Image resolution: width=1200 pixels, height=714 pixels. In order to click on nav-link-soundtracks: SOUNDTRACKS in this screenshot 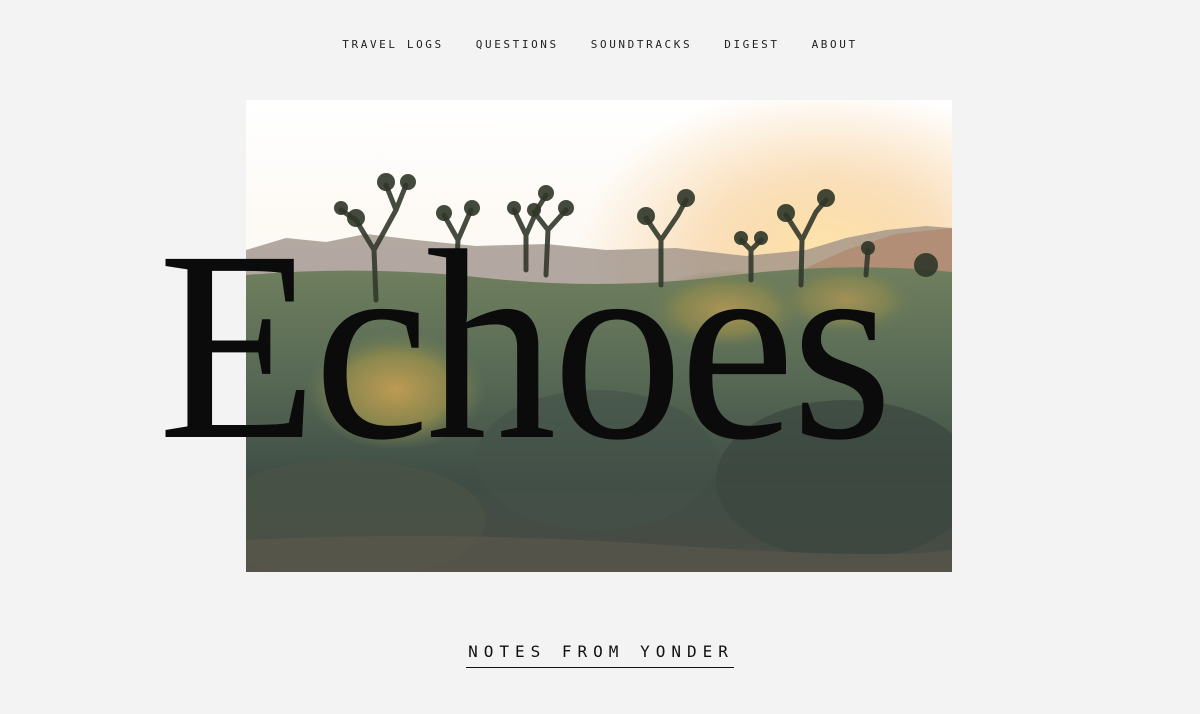, I will do `click(641, 44)`.